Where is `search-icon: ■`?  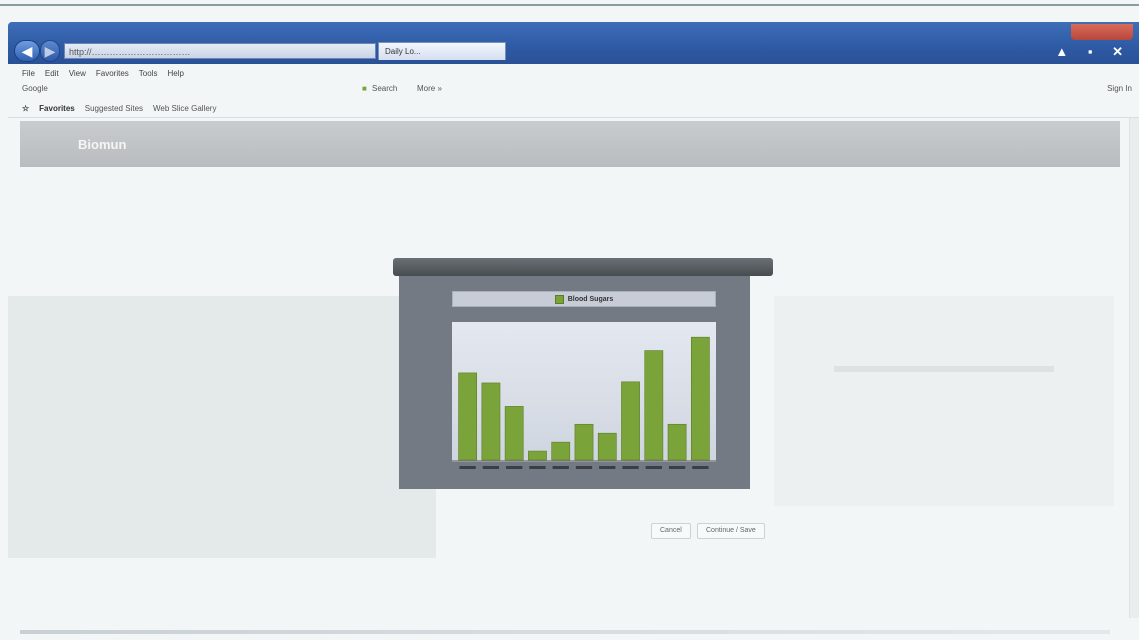
search-icon: ■ is located at coordinates (364, 88).